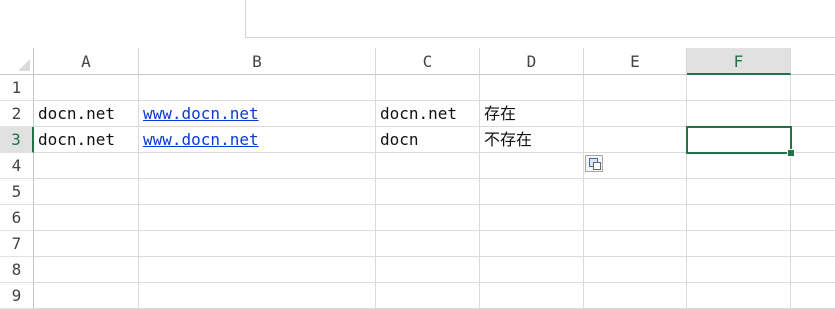 Image resolution: width=835 pixels, height=309 pixels. Describe the element at coordinates (17, 270) in the screenshot. I see `row-header-8: 8` at that location.